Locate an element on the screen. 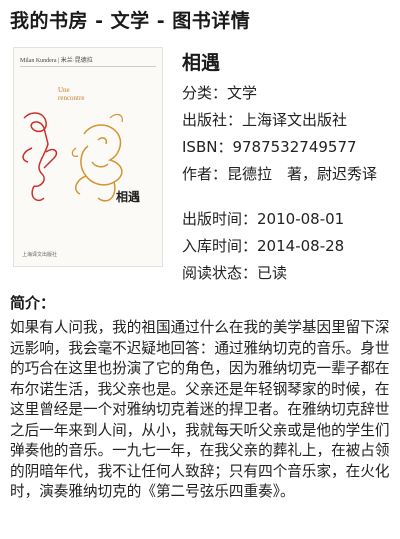 This screenshot has width=400, height=539. cover-title: 相遇 is located at coordinates (128, 197).